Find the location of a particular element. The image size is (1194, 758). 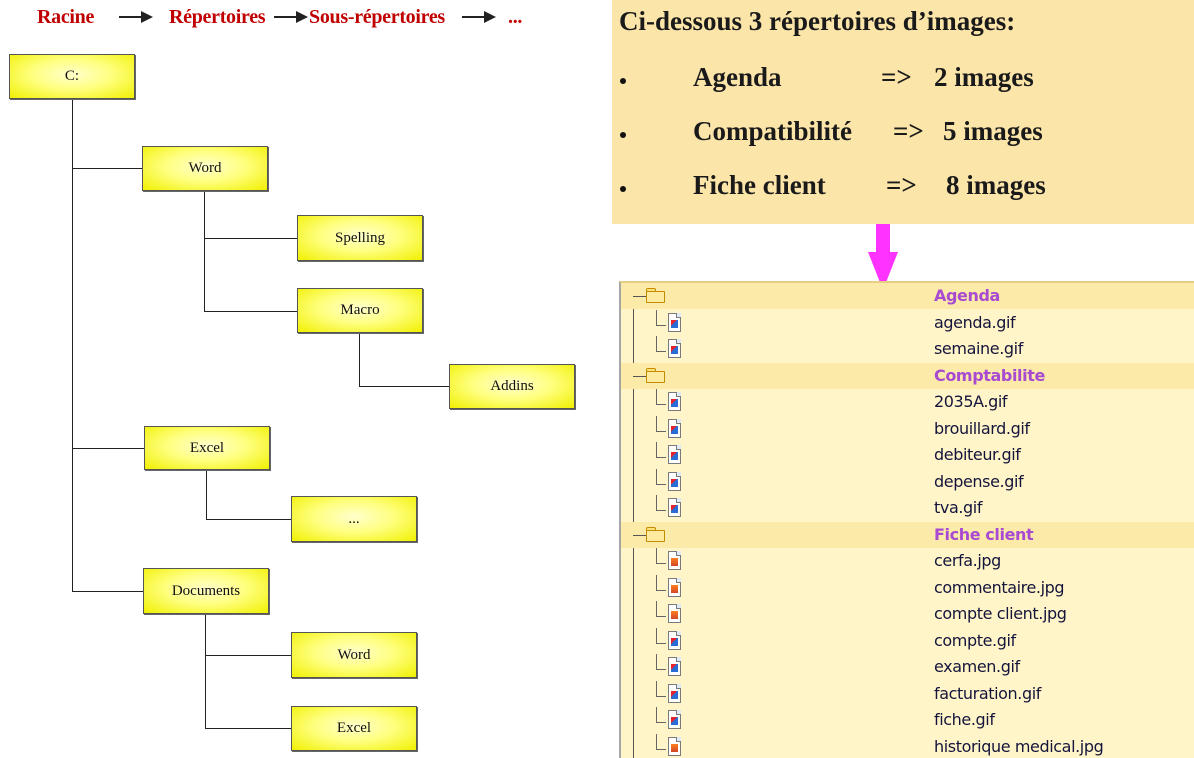

file-row: agenda.gif is located at coordinates (907, 323).